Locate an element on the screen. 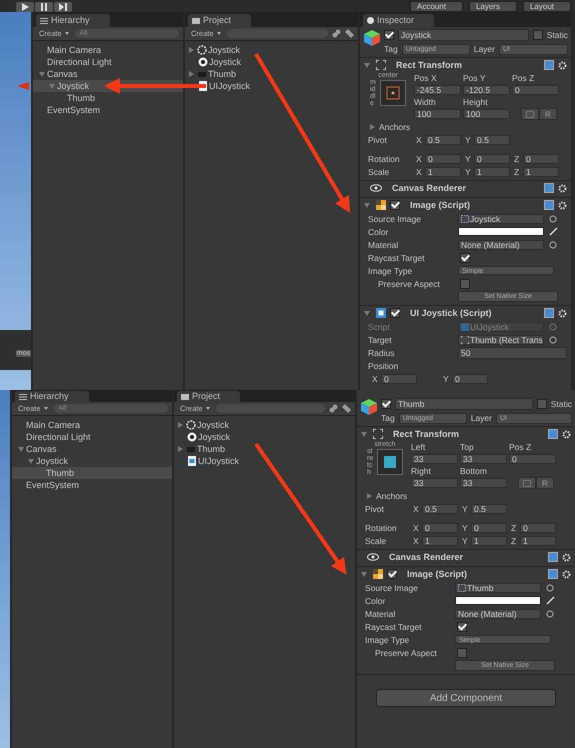 This screenshot has height=748, width=575. object-field: Thumb is located at coordinates (498, 587).